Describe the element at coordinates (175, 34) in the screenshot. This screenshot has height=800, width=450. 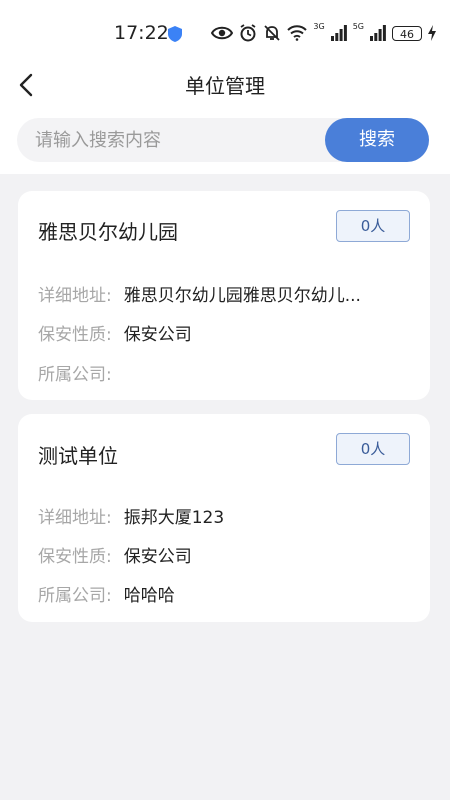
I see `shield-icon` at that location.